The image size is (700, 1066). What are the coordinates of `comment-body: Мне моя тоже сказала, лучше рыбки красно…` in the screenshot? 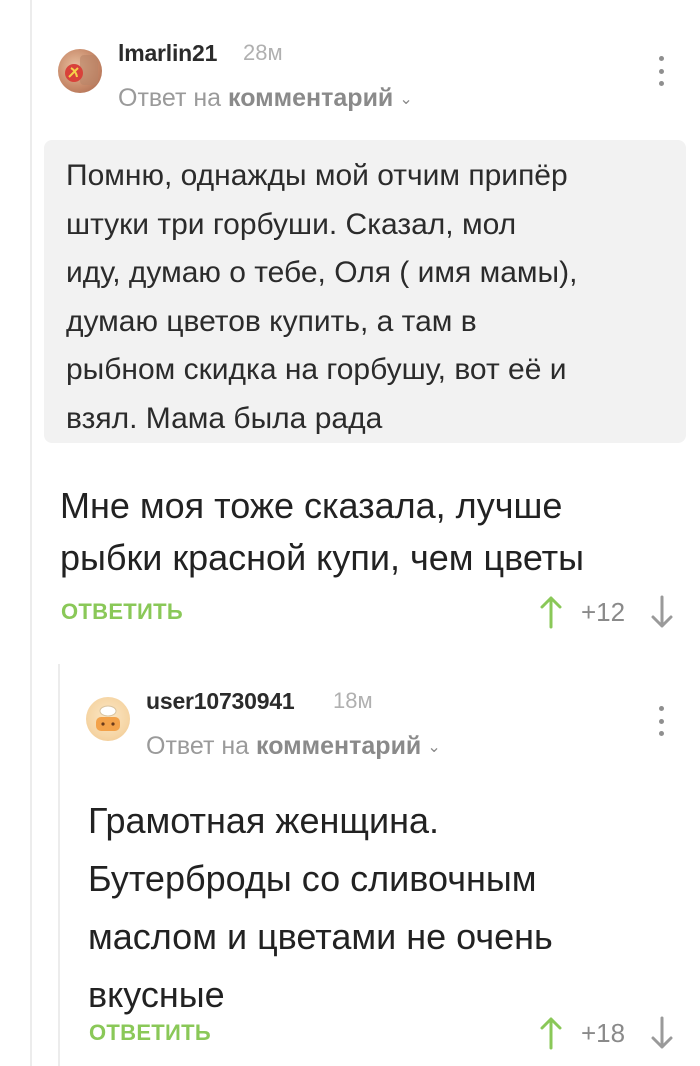 It's located at (322, 532).